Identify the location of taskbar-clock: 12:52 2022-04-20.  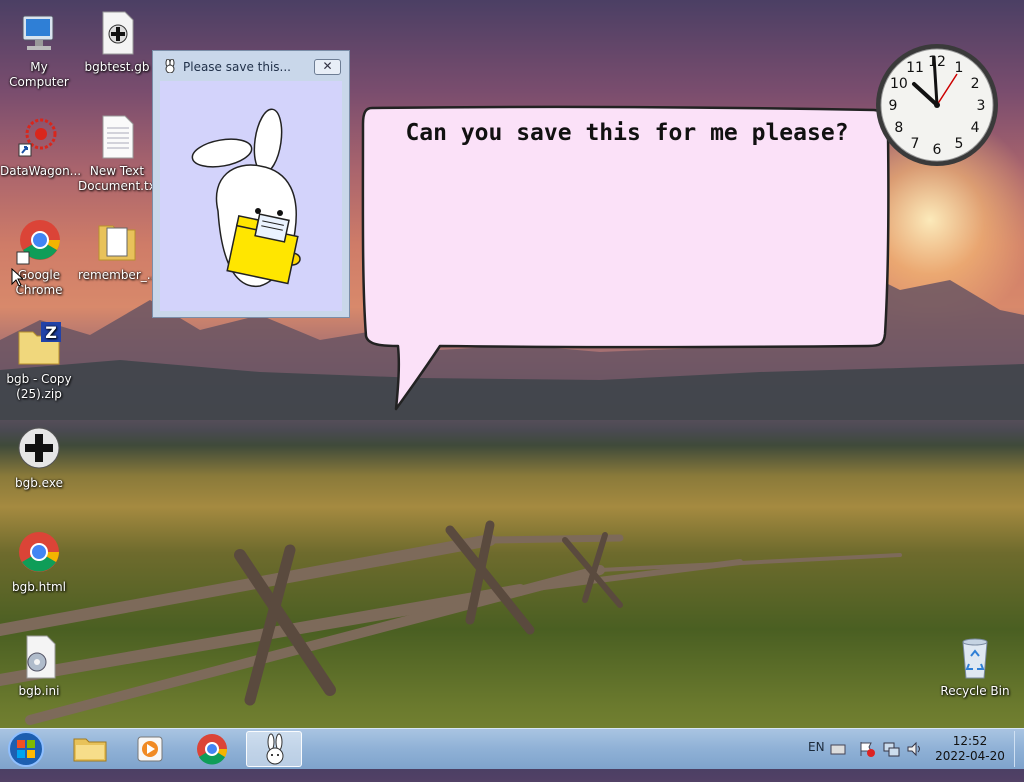
(970, 749).